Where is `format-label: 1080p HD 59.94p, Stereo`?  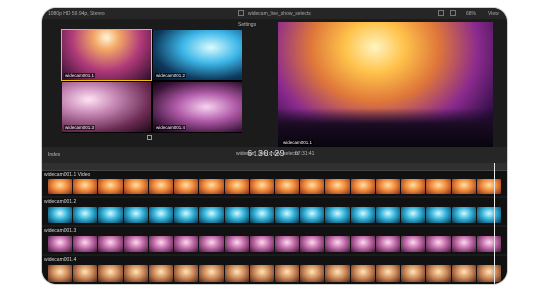 format-label: 1080p HD 59.94p, Stereo is located at coordinates (76, 14).